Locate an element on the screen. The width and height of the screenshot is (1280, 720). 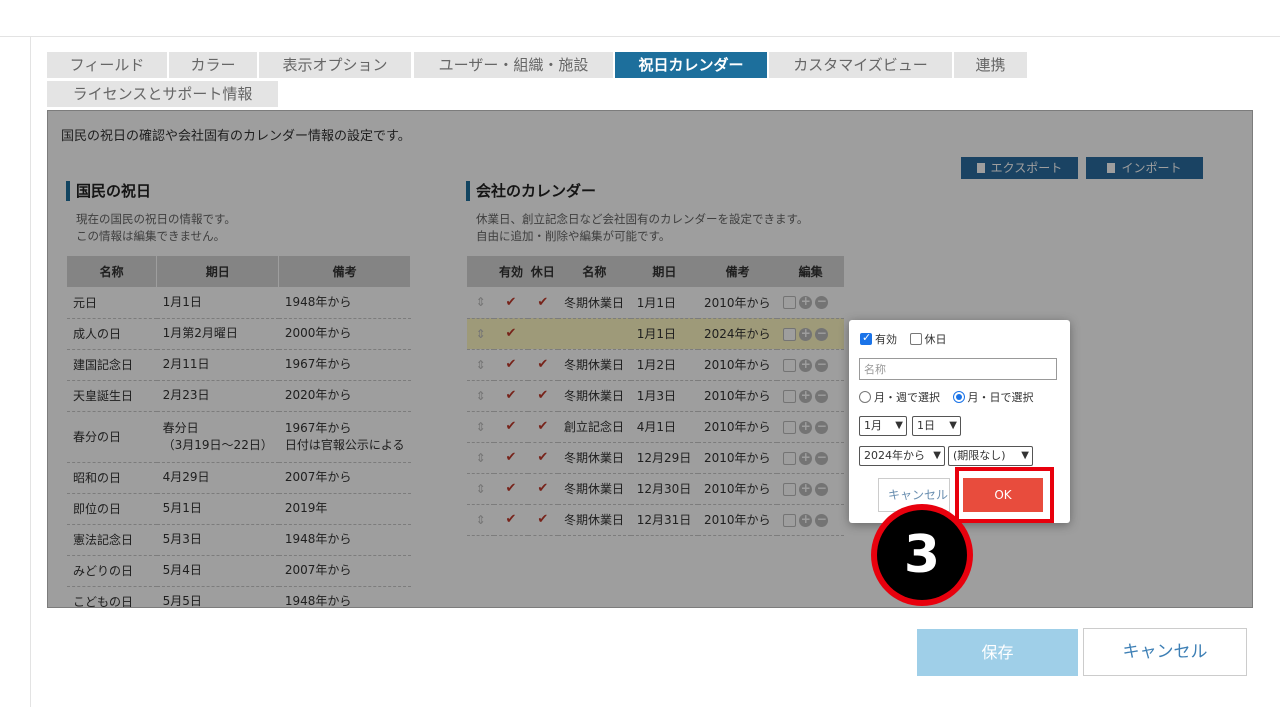
day-select-value: 1日 is located at coordinates (926, 425).